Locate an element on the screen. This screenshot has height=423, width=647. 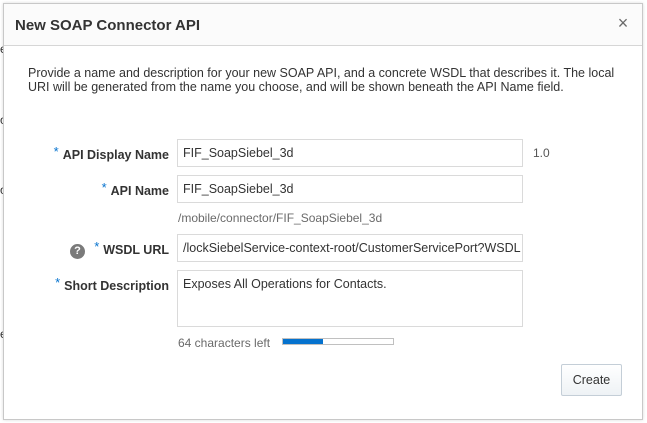
api-name-input: FIF_SoapSiebel_3d is located at coordinates (350, 189).